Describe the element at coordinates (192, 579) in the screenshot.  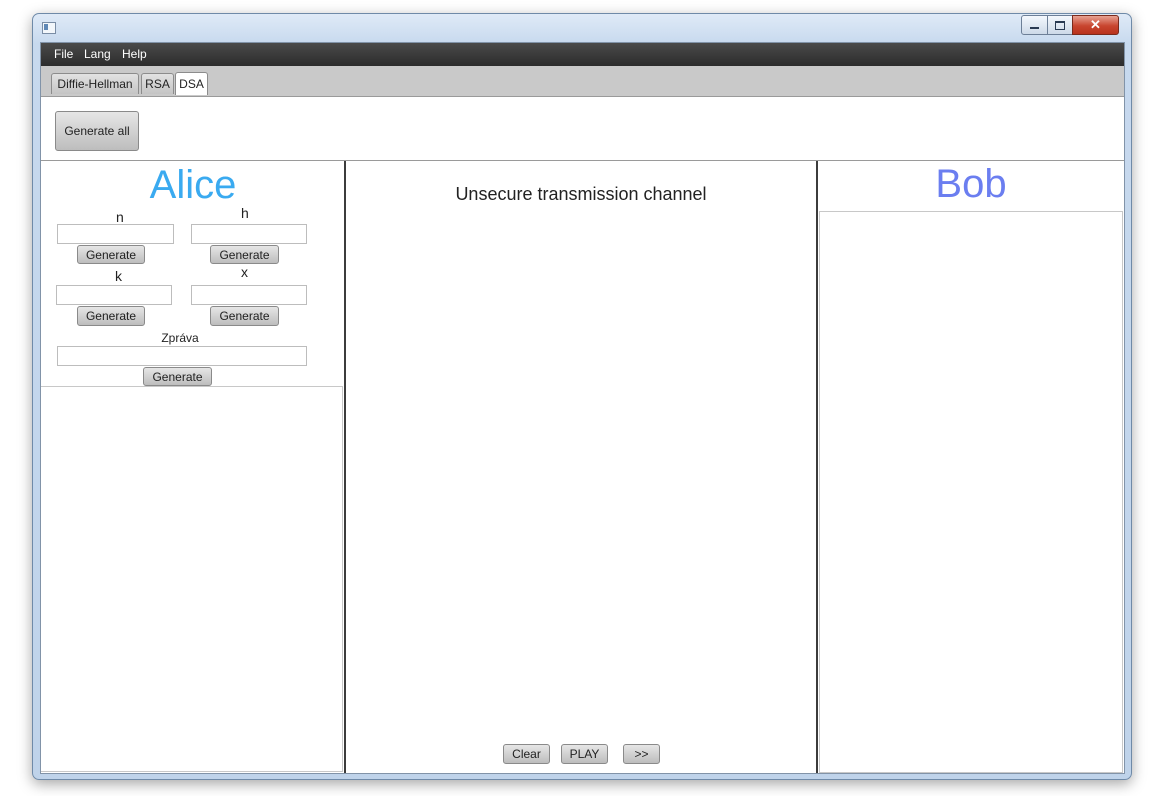
I see `alice-output-area` at that location.